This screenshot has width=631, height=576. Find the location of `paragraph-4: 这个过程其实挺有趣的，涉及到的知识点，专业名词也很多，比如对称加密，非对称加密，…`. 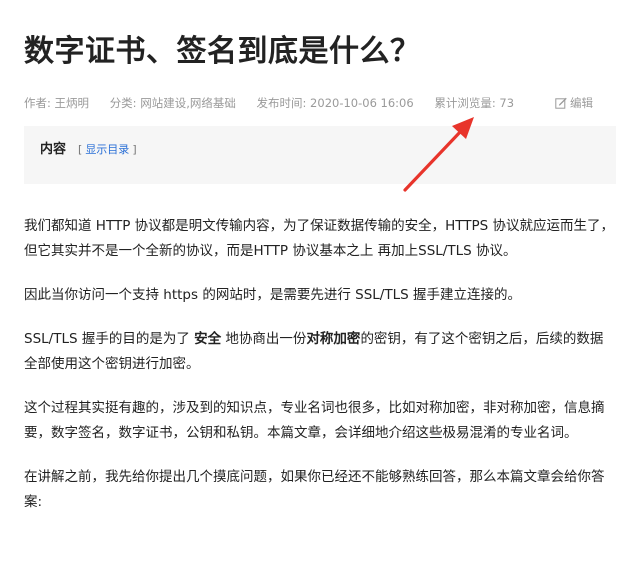

paragraph-4: 这个过程其实挺有趣的，涉及到的知识点，专业名词也很多，比如对称加密，非对称加密，… is located at coordinates (314, 420).